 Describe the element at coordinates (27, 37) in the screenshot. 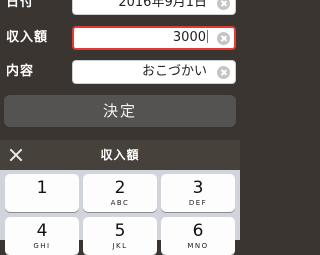

I see `income-label: 収入額` at that location.